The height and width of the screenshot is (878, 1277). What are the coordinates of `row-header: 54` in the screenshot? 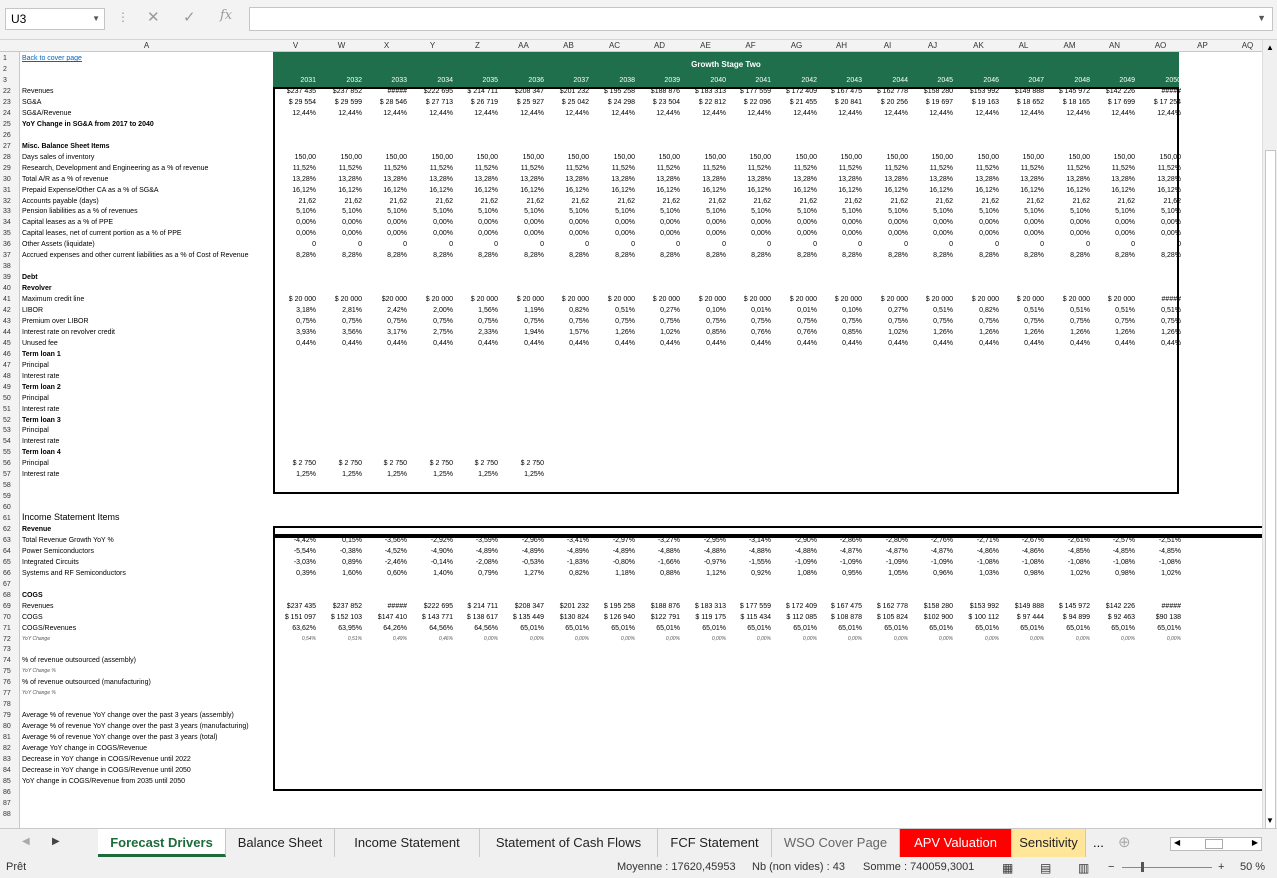 It's located at (7, 441).